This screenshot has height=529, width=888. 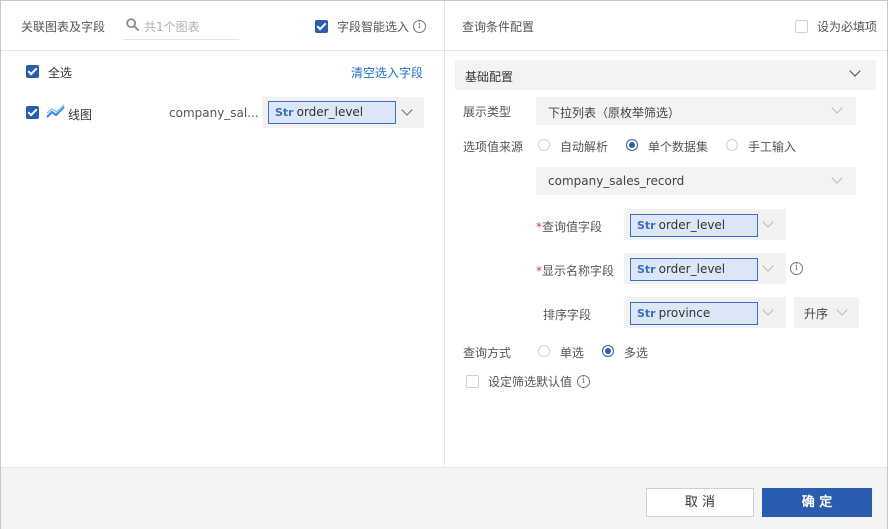 I want to click on query-mode-label: 查询方式, so click(x=487, y=353).